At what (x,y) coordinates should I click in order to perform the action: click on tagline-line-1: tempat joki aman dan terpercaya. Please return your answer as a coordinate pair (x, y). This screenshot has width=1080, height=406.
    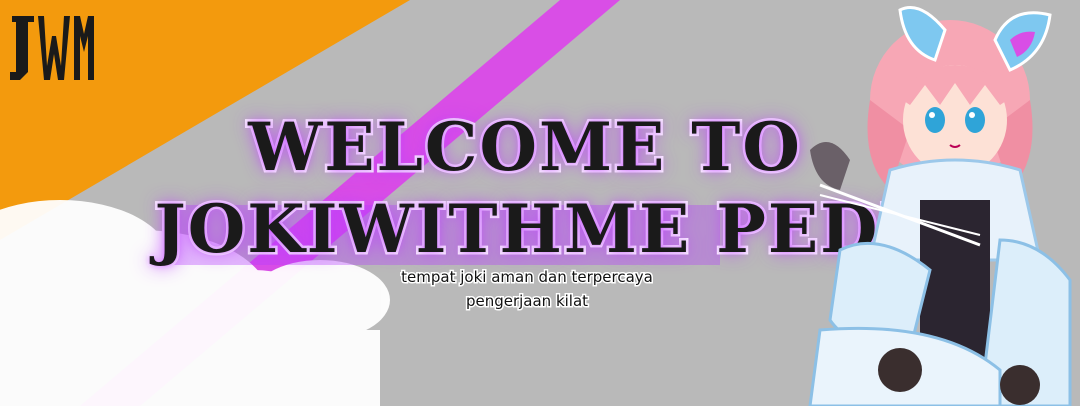
    Looking at the image, I should click on (527, 277).